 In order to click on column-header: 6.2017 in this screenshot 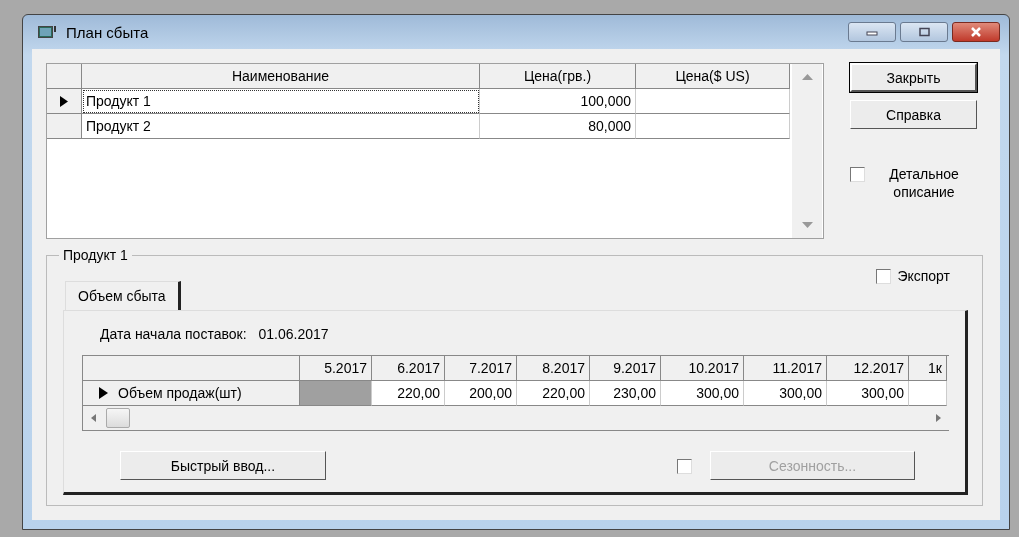, I will do `click(408, 368)`.